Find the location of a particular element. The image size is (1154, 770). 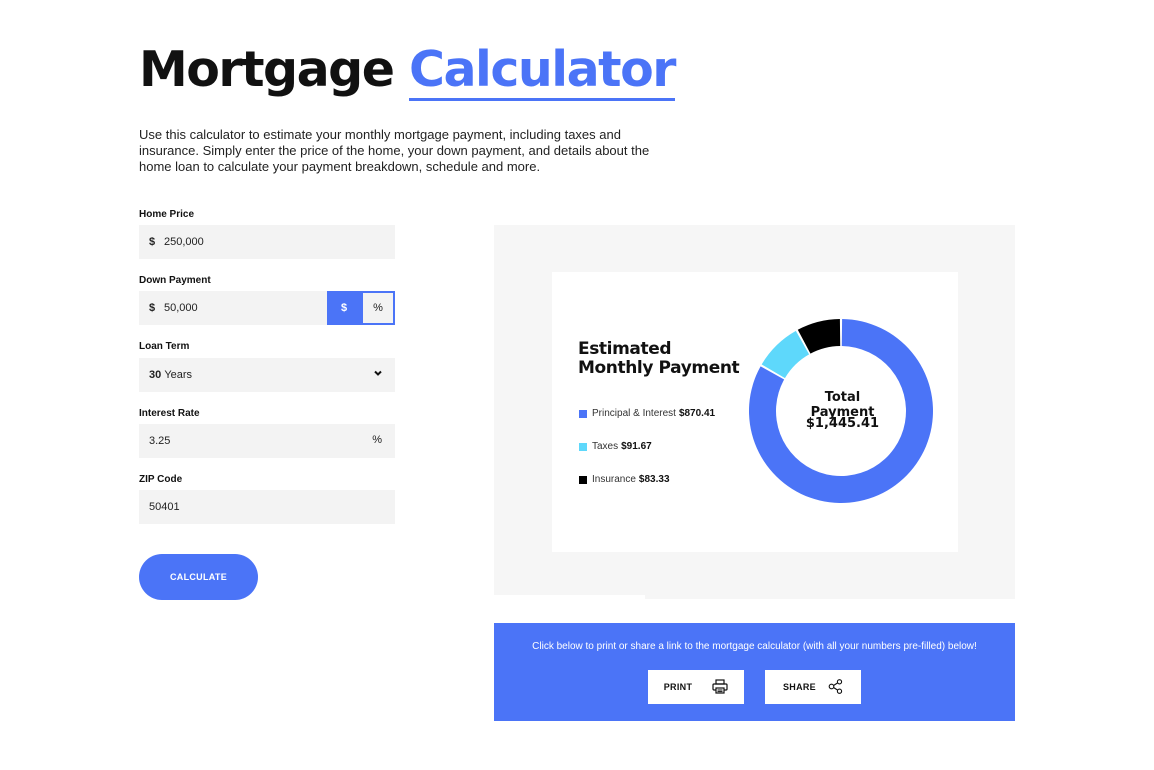

legend-value: $91.67 is located at coordinates (636, 446).